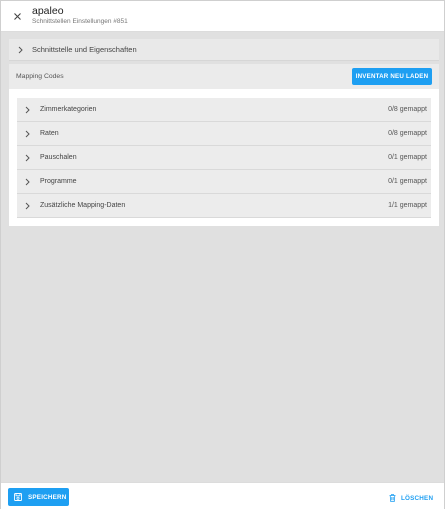 The height and width of the screenshot is (509, 445). I want to click on delete-button: LÖSCHEN, so click(411, 498).